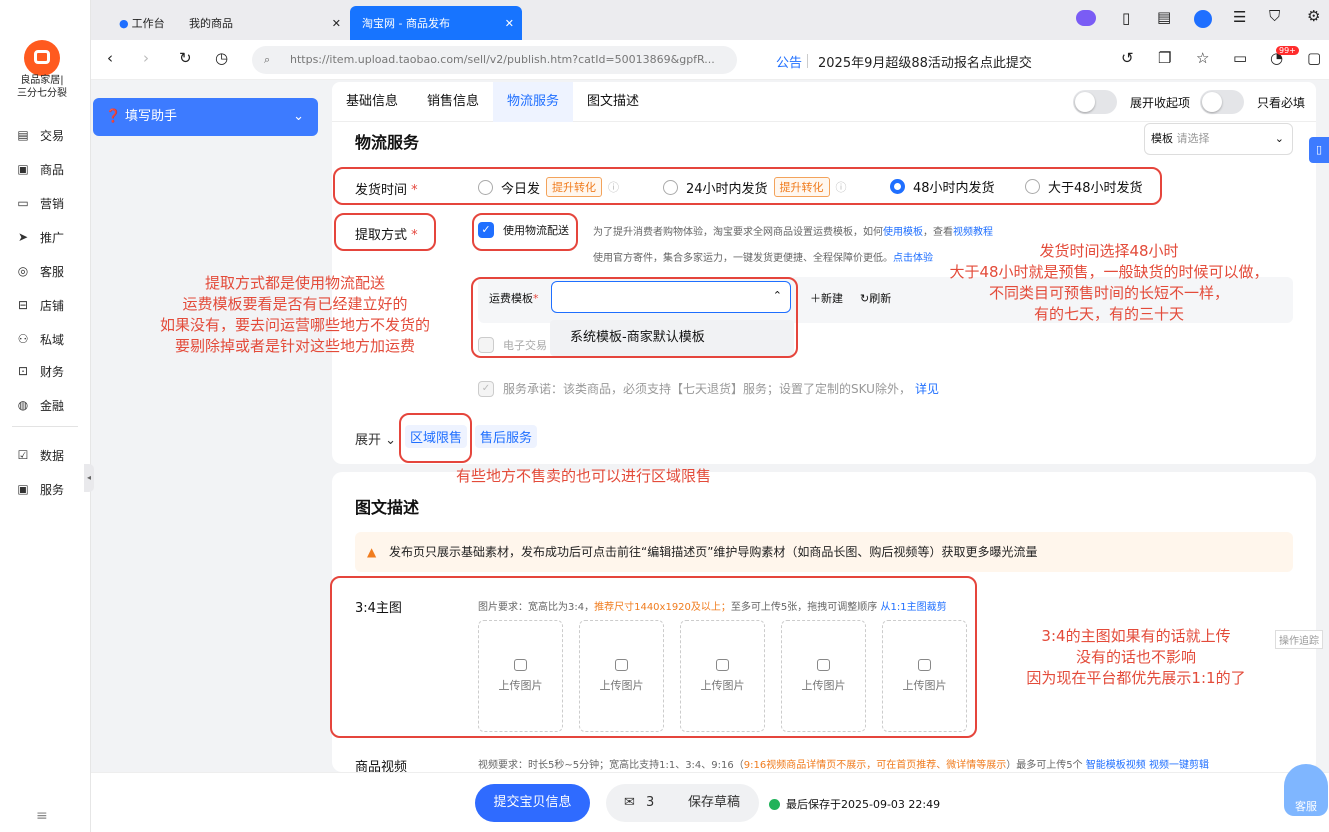 The height and width of the screenshot is (832, 1329). I want to click on help-icon: ❓, so click(113, 116).